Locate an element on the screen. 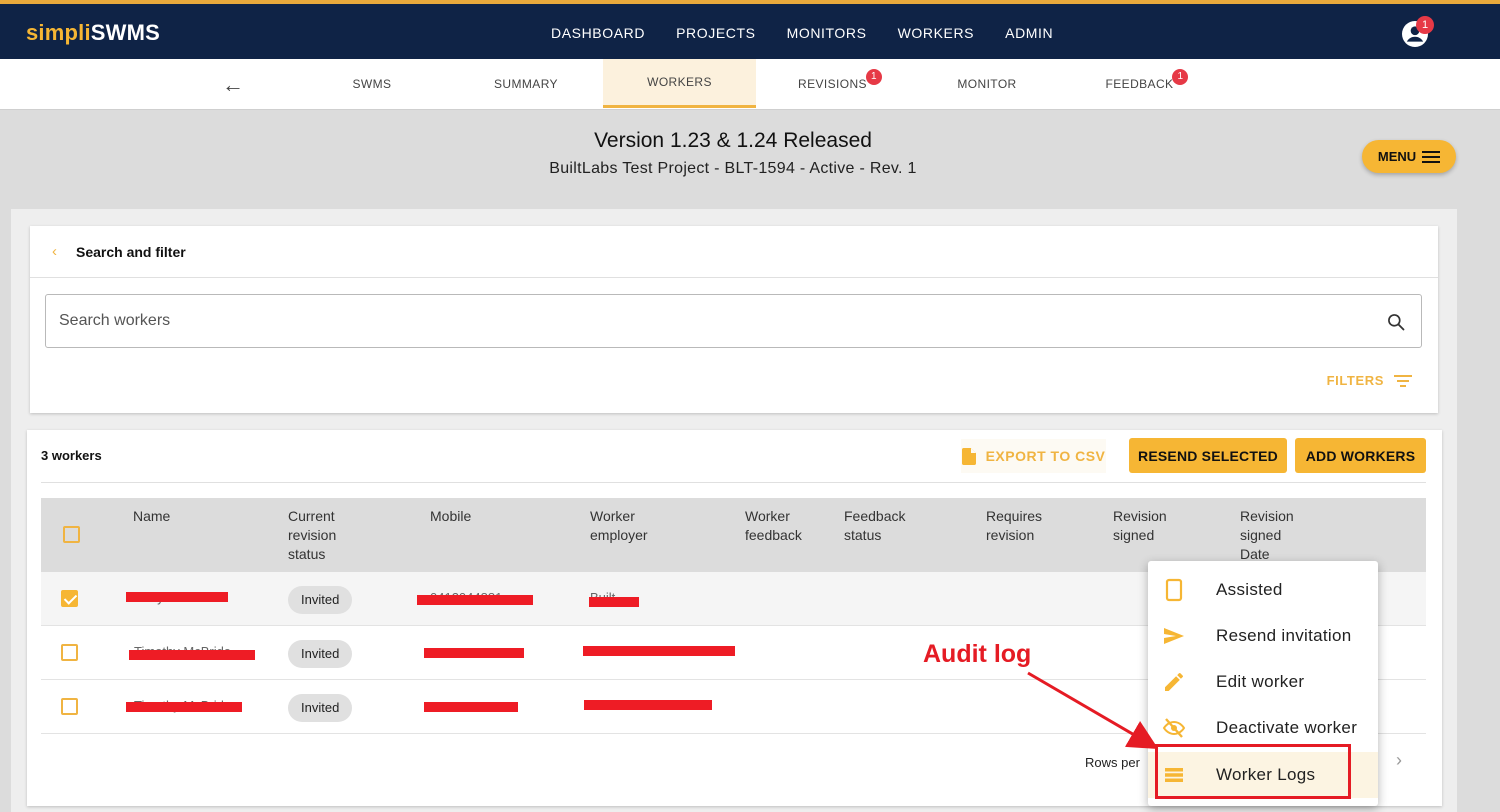 This screenshot has height=812, width=1500. select-all-checkbox is located at coordinates (71, 534).